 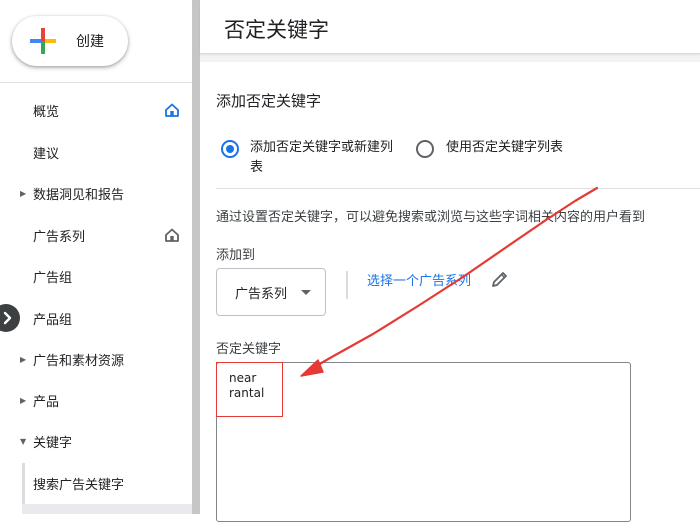 I want to click on sidebar-item-search-keywords: 搜索广告关键字, so click(x=96, y=483).